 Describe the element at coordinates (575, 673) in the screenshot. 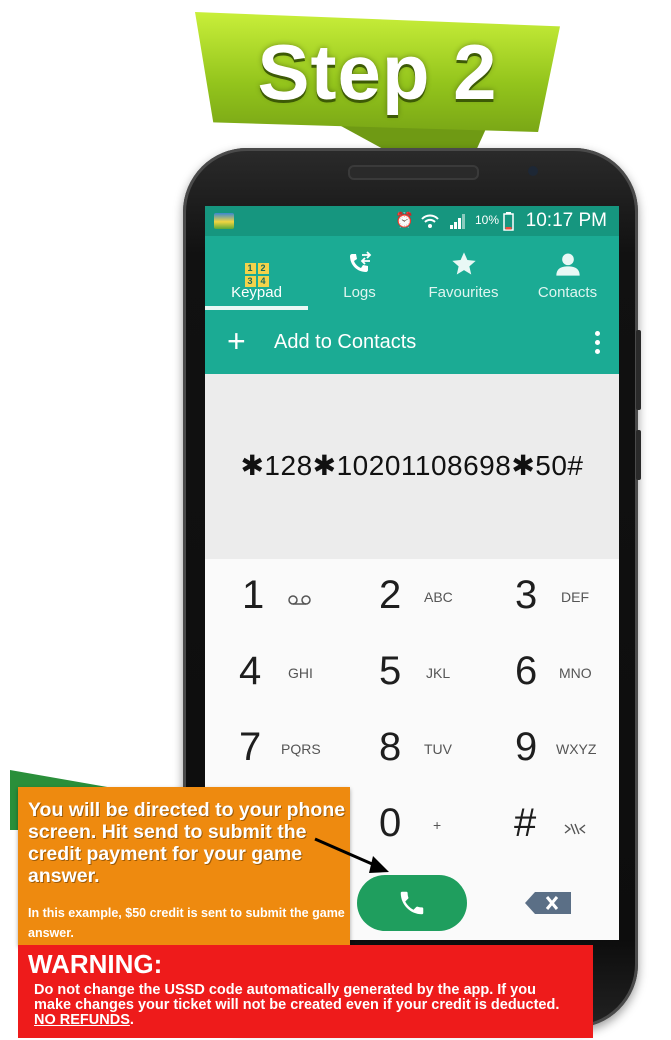

I see `key-letters: MNO` at that location.